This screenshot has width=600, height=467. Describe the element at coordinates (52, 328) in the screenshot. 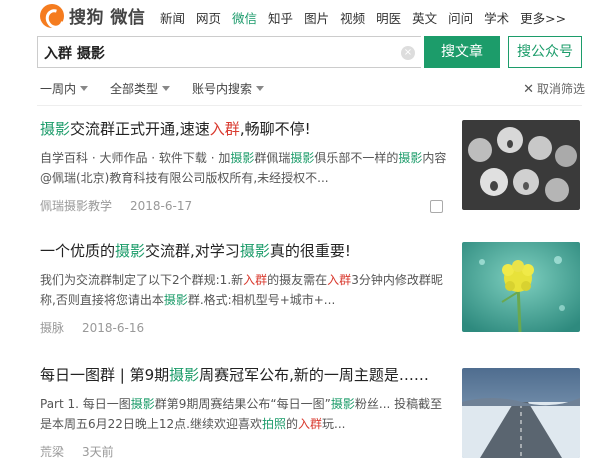

I see `result-source: 摄脉` at that location.